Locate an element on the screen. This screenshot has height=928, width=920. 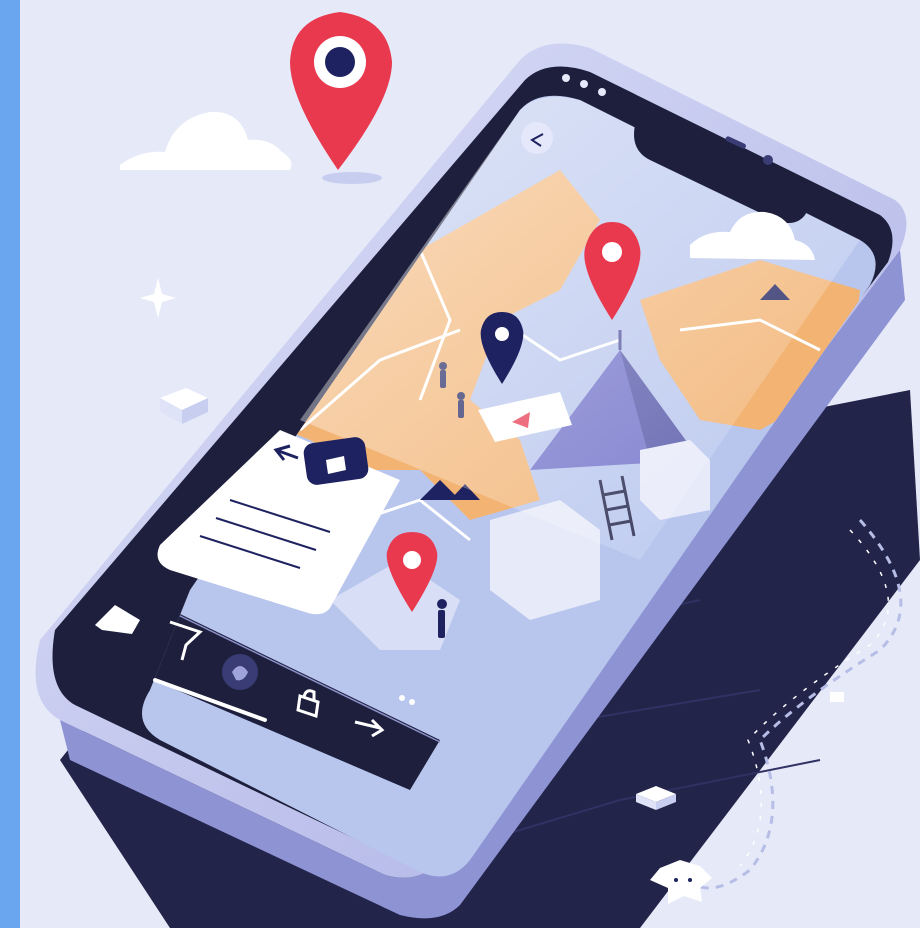
front-camera is located at coordinates (768, 160).